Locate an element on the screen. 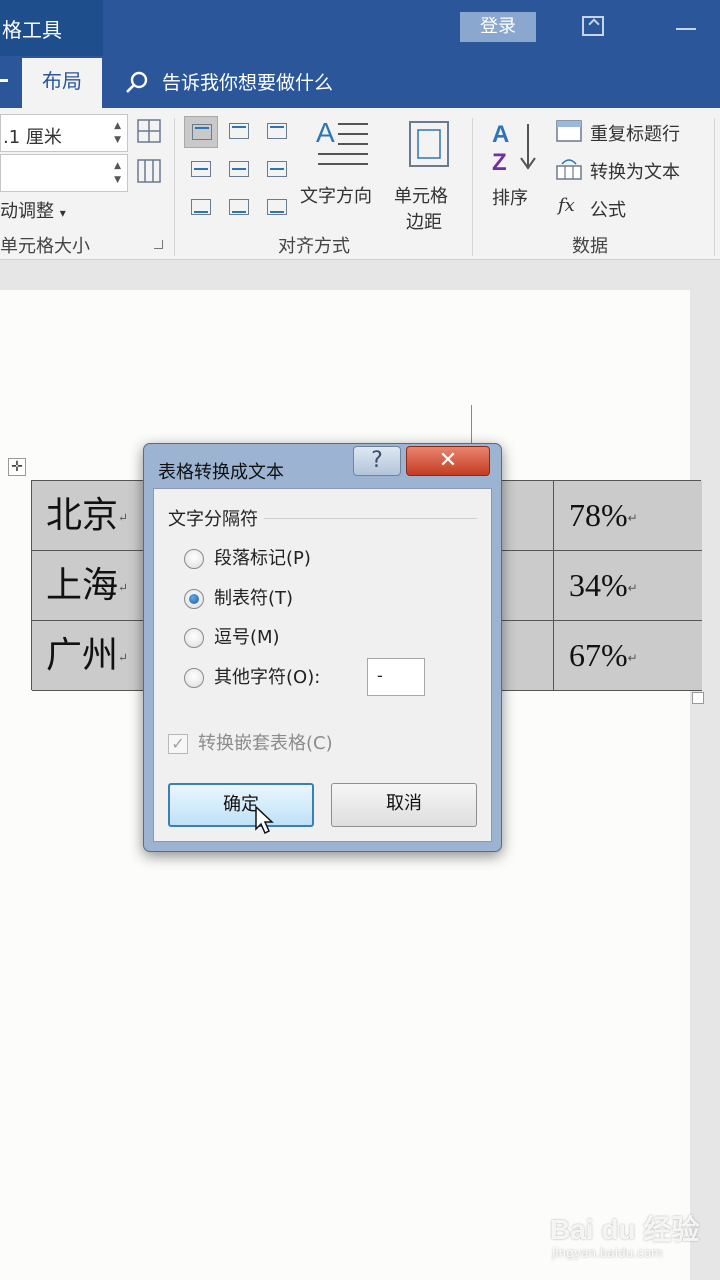 This screenshot has width=720, height=1280. distribute-columns-icon is located at coordinates (149, 171).